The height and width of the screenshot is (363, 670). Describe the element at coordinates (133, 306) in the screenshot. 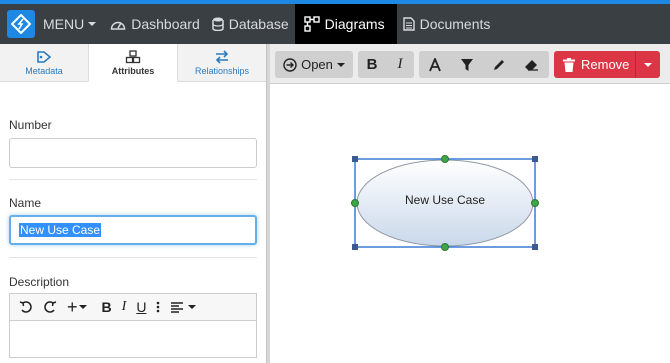

I see `description-editor-toolbar: + B I U` at that location.